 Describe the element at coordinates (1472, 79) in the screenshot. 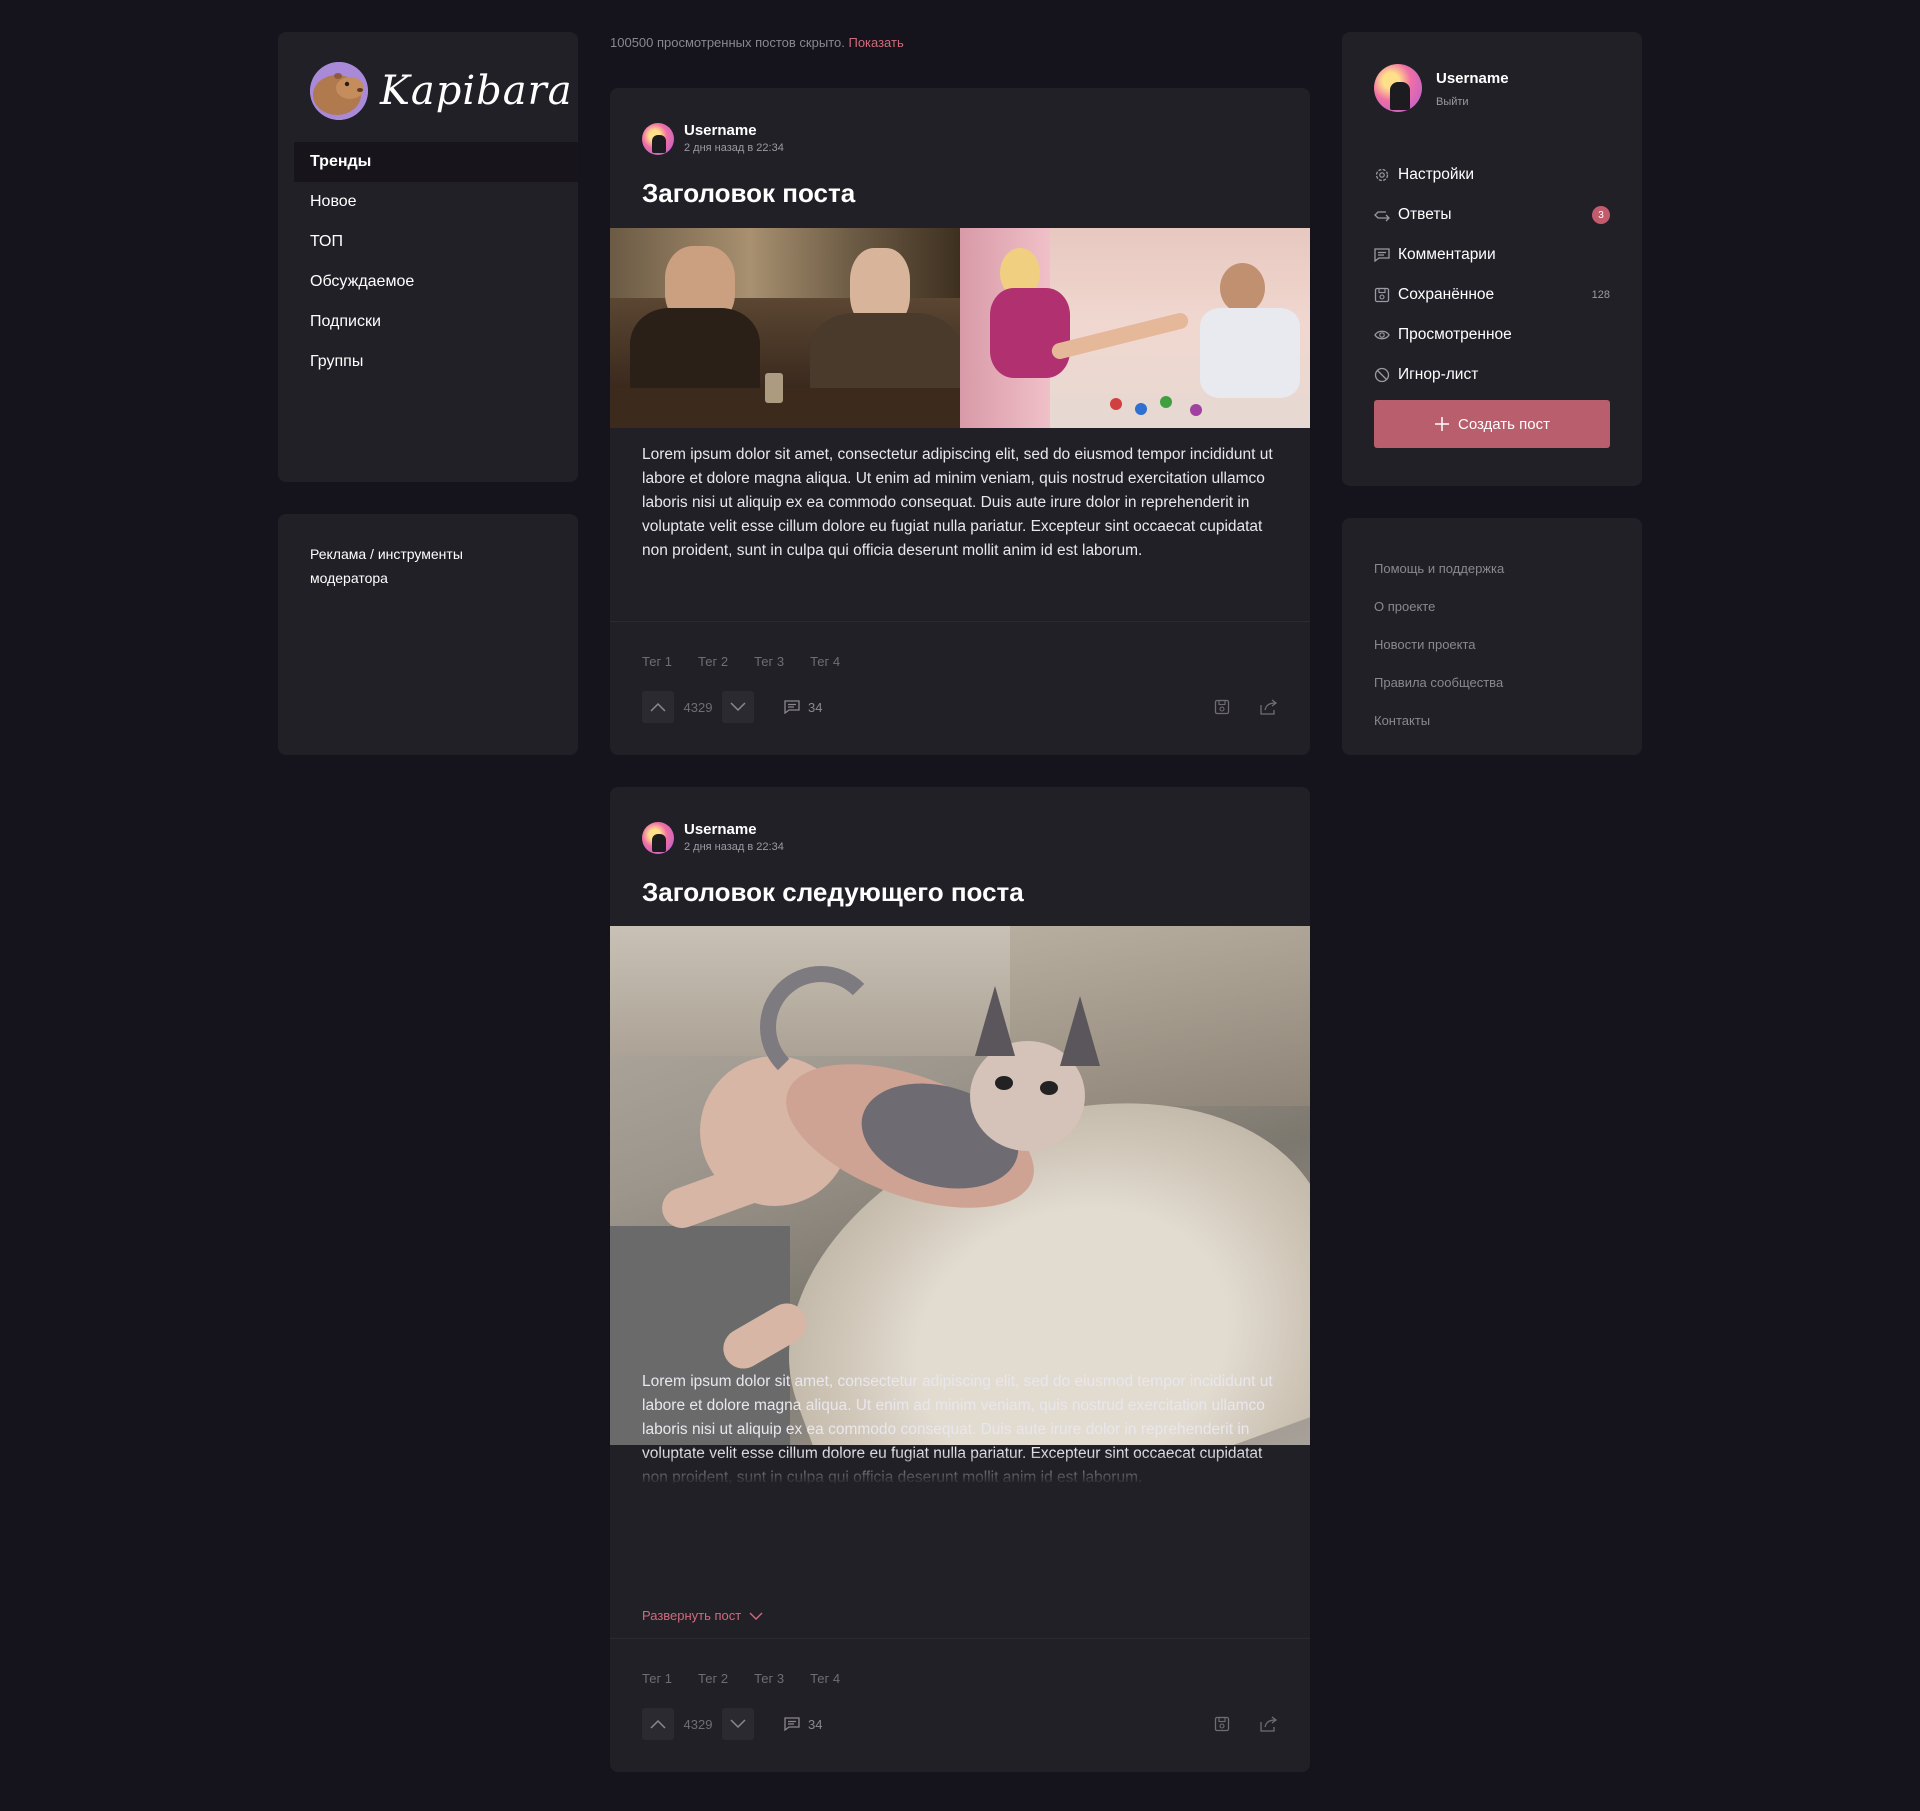

I see `user-name: Username` at that location.